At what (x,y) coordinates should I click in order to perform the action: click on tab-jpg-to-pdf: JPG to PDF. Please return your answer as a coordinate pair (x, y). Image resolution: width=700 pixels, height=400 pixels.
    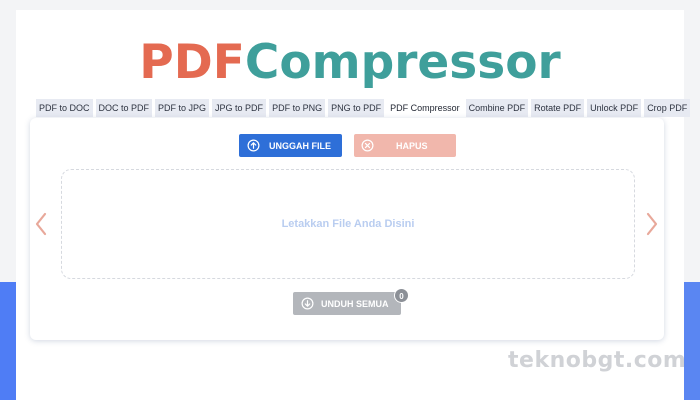
    Looking at the image, I should click on (239, 108).